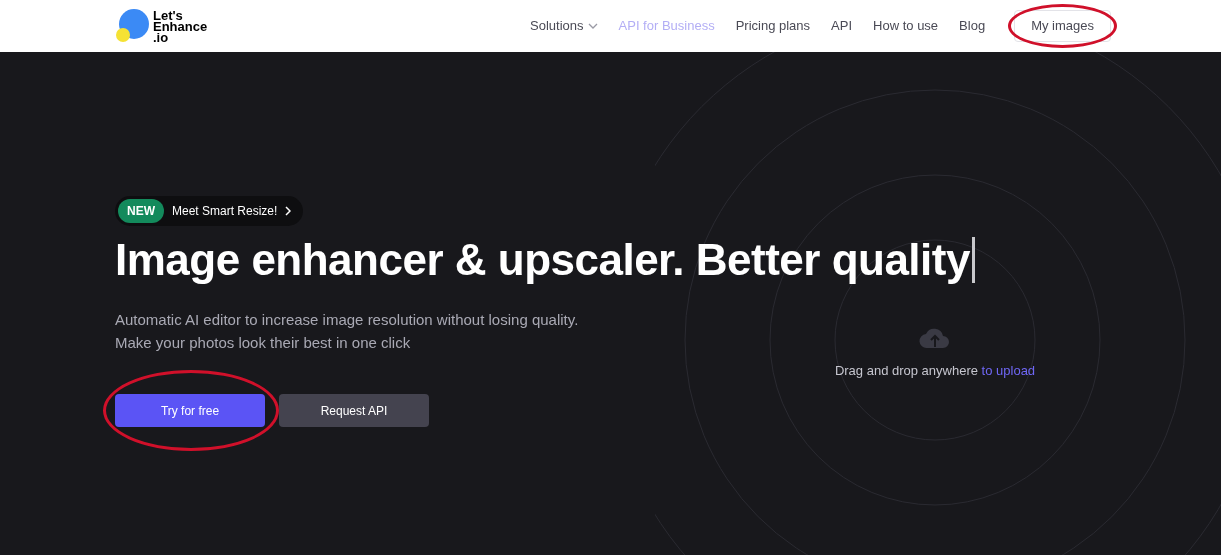 The height and width of the screenshot is (555, 1221). I want to click on nav-link: API, so click(842, 26).